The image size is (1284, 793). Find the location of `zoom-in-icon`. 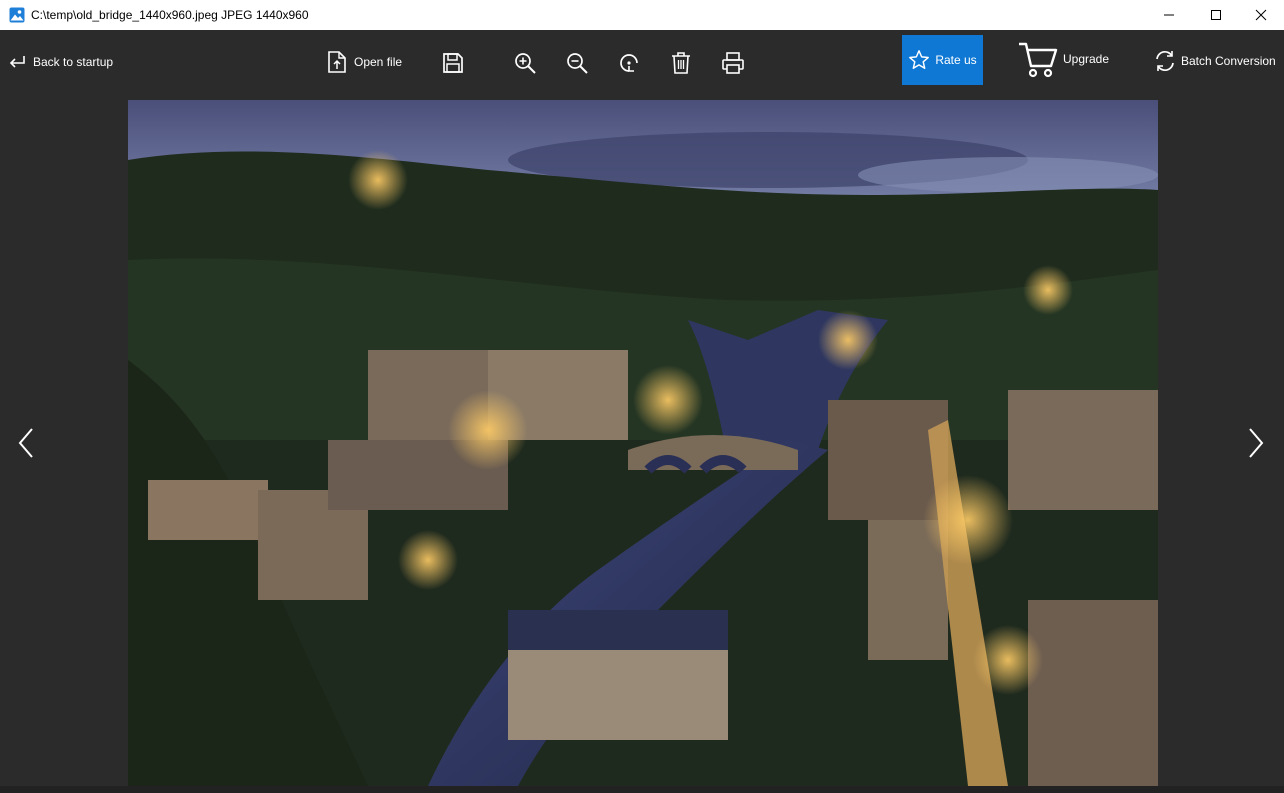

zoom-in-icon is located at coordinates (525, 63).